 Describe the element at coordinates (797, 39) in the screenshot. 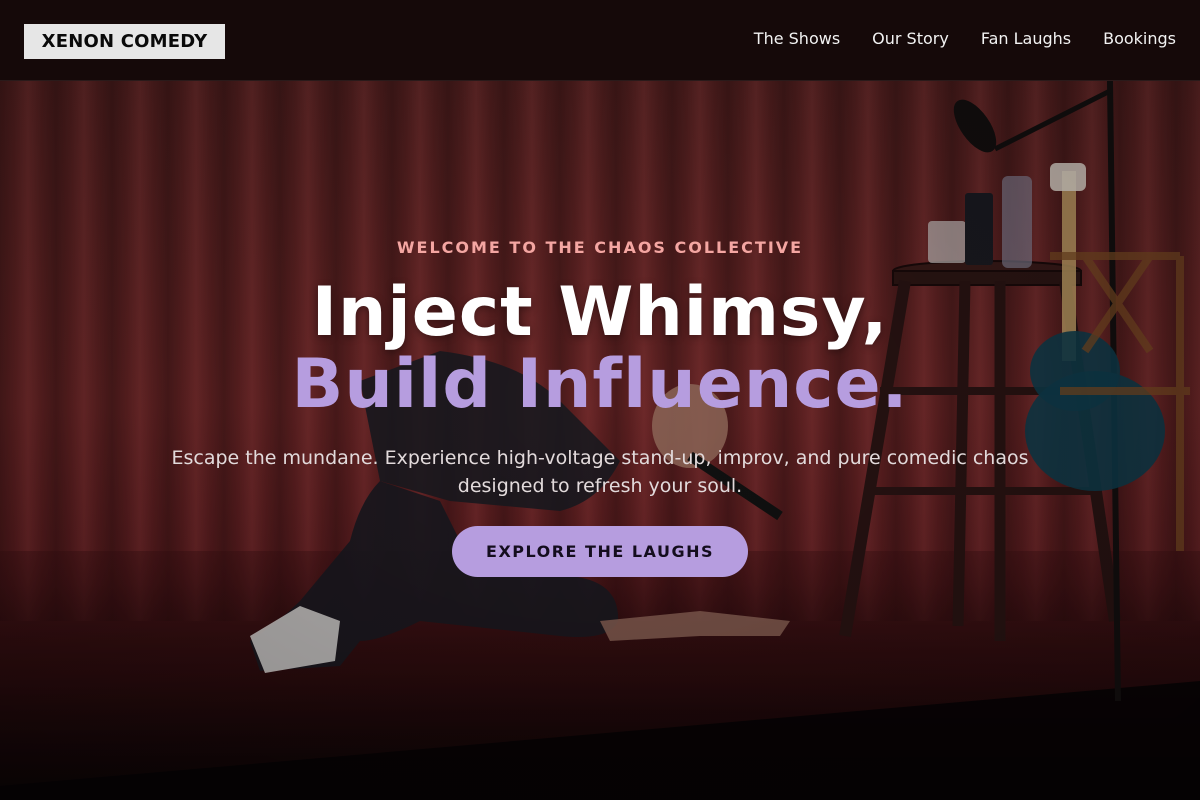

I see `nav-link-the-shows: The Shows` at that location.